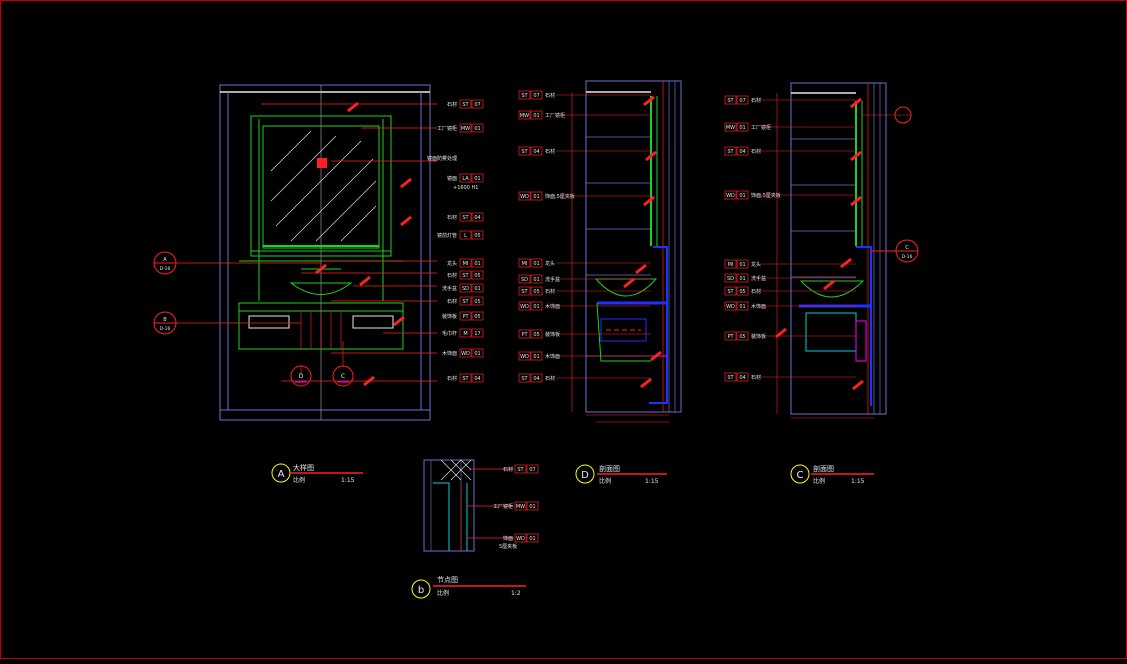  What do you see at coordinates (524, 335) in the screenshot?
I see `tag-code: PT` at bounding box center [524, 335].